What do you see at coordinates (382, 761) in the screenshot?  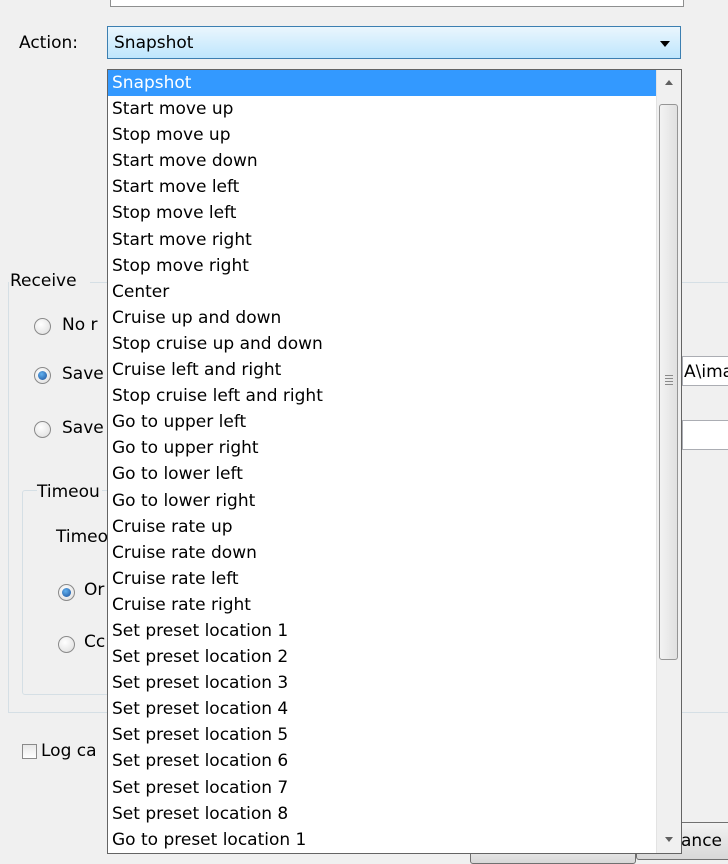 I see `dropdown-option: Set preset location 6` at bounding box center [382, 761].